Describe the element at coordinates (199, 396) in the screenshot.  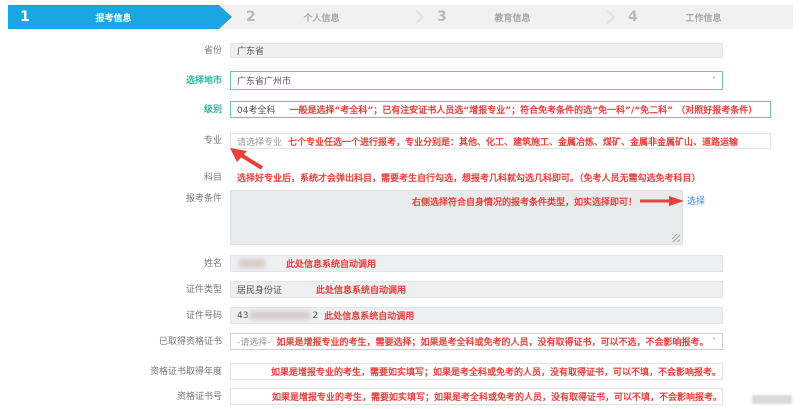
I see `cert-number-label: 资格证书号` at that location.